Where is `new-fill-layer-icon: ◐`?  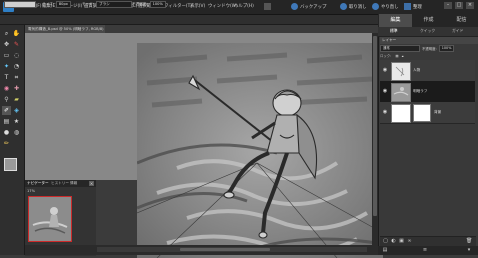
new-fill-layer-icon: ◐ is located at coordinates (393, 241).